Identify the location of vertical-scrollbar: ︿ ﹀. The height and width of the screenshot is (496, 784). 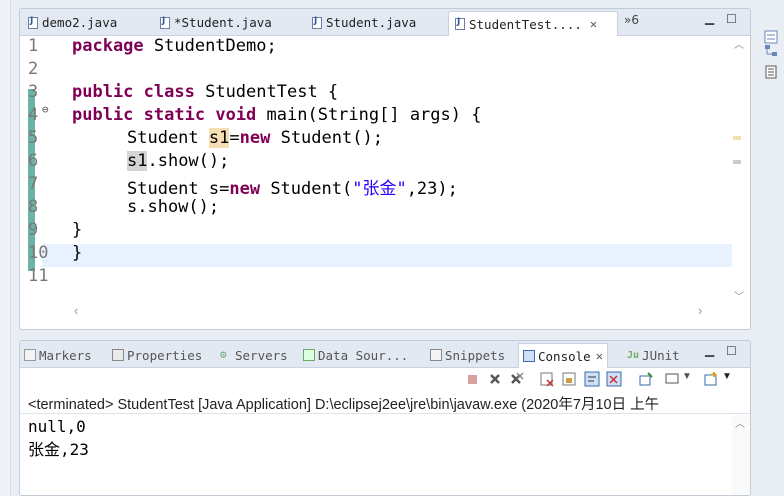
(741, 173).